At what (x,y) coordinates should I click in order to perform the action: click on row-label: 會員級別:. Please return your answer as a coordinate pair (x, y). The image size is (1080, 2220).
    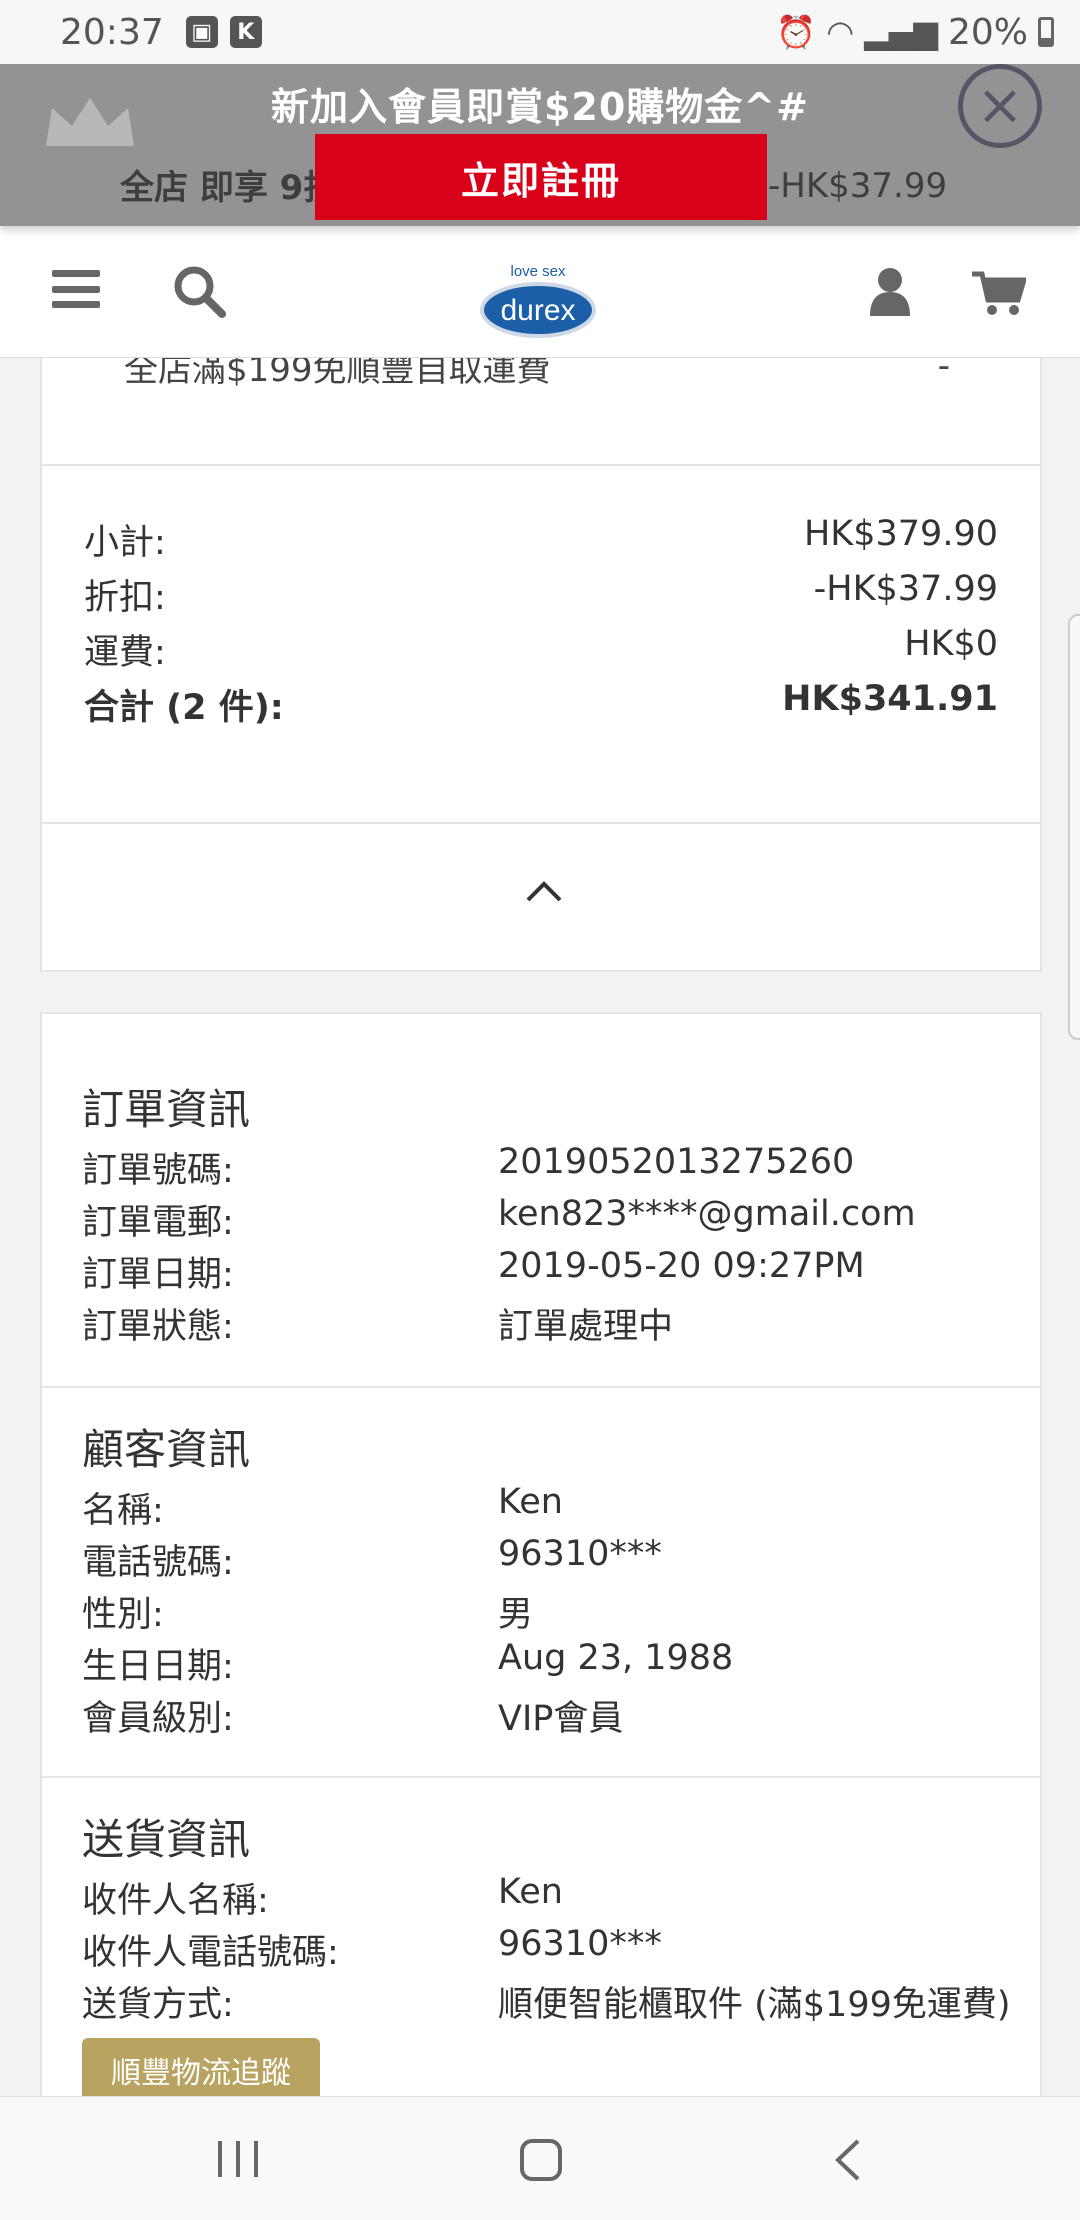
    Looking at the image, I should click on (158, 1719).